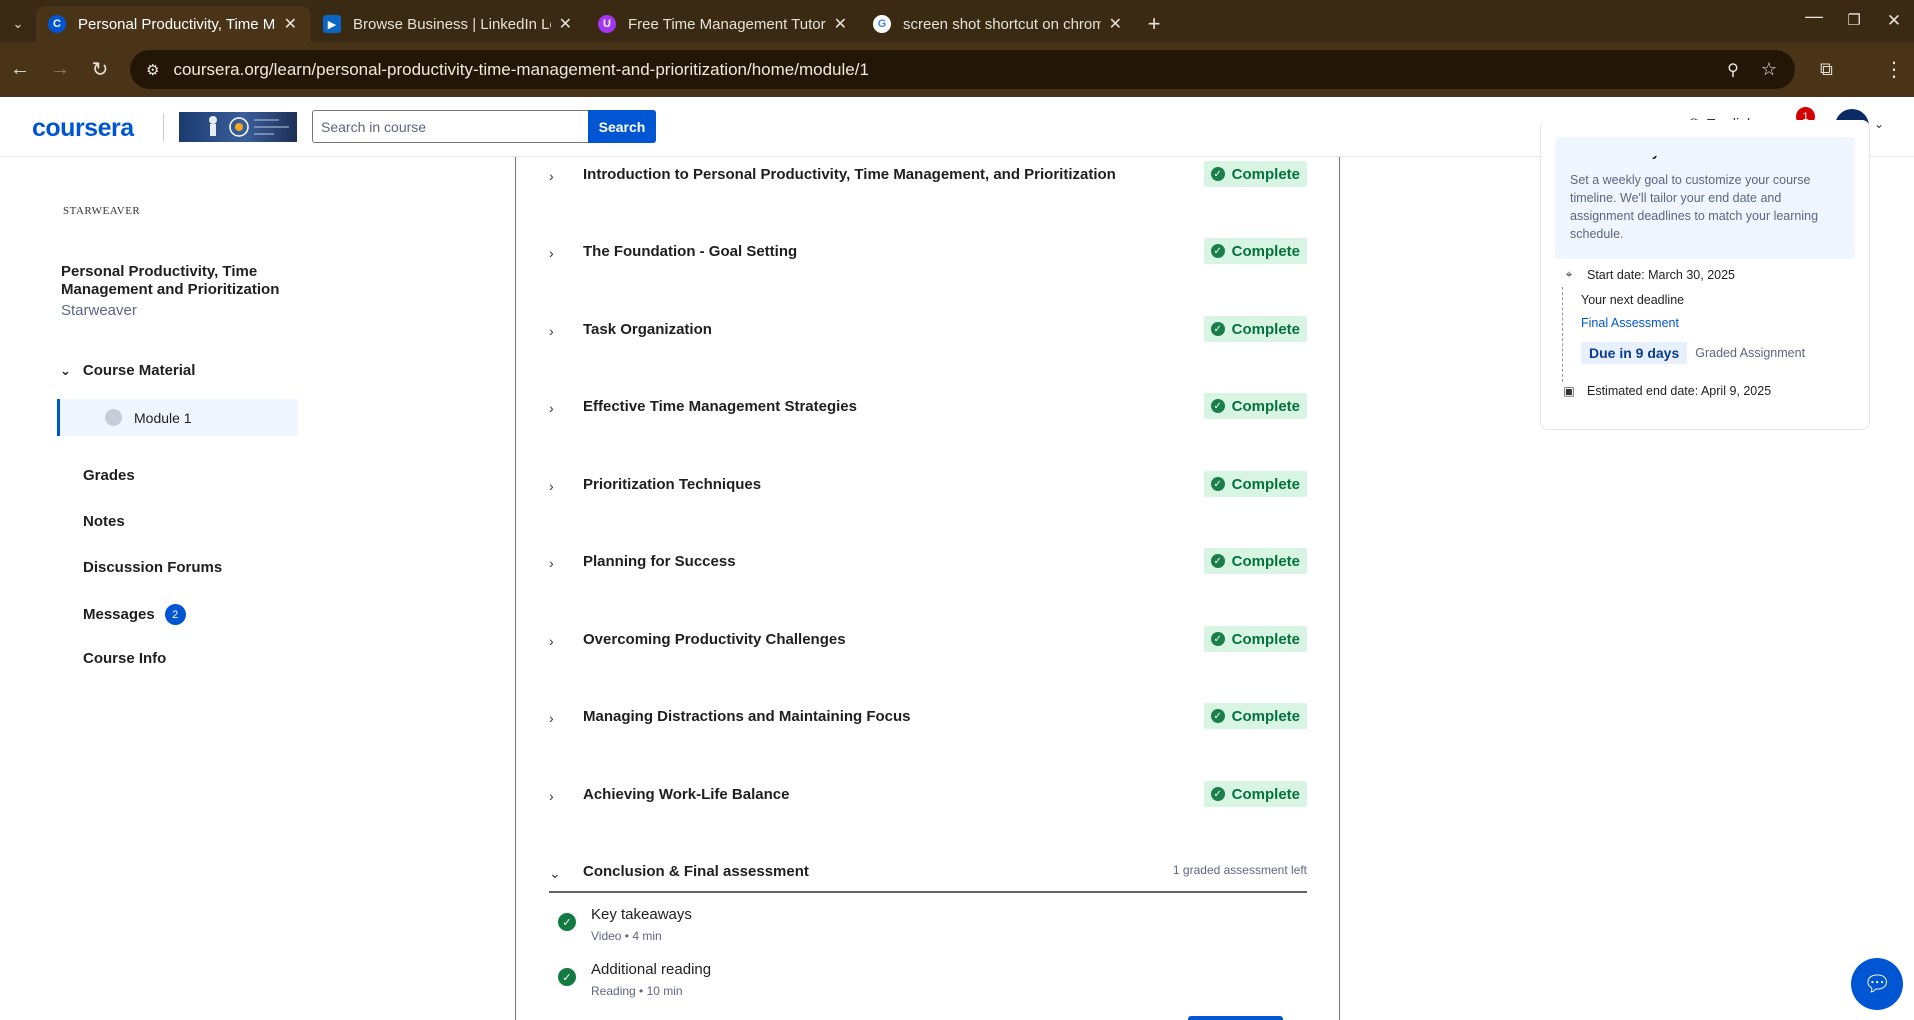 This screenshot has width=1914, height=1020. I want to click on calendar-icon: ▣, so click(1569, 391).